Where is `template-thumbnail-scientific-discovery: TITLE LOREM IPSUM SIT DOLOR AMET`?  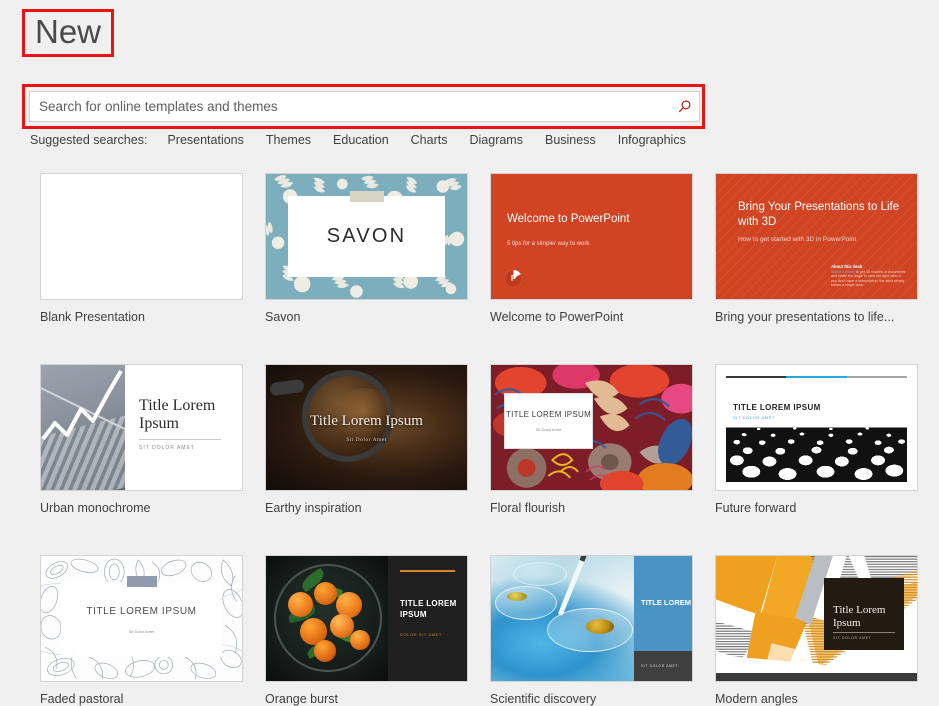
template-thumbnail-scientific-discovery: TITLE LOREM IPSUM SIT DOLOR AMET is located at coordinates (591, 618).